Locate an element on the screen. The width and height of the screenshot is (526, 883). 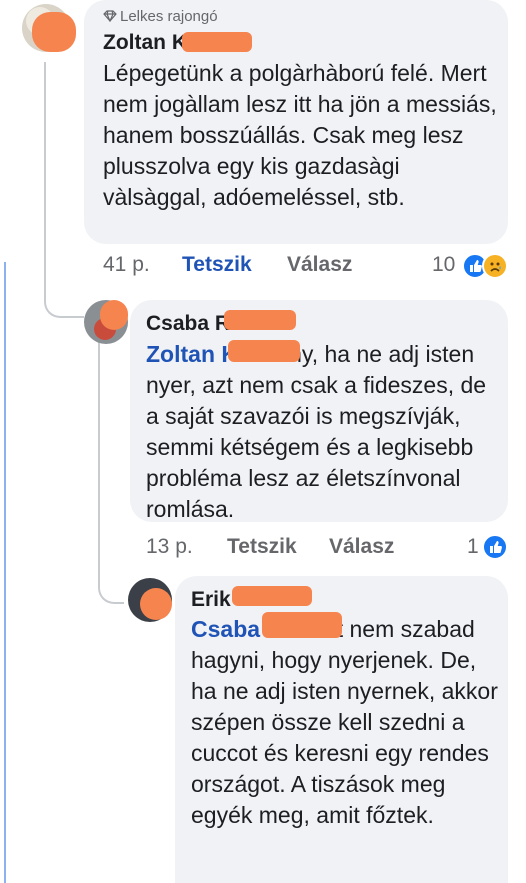
reaction-count: 10 is located at coordinates (443, 265).